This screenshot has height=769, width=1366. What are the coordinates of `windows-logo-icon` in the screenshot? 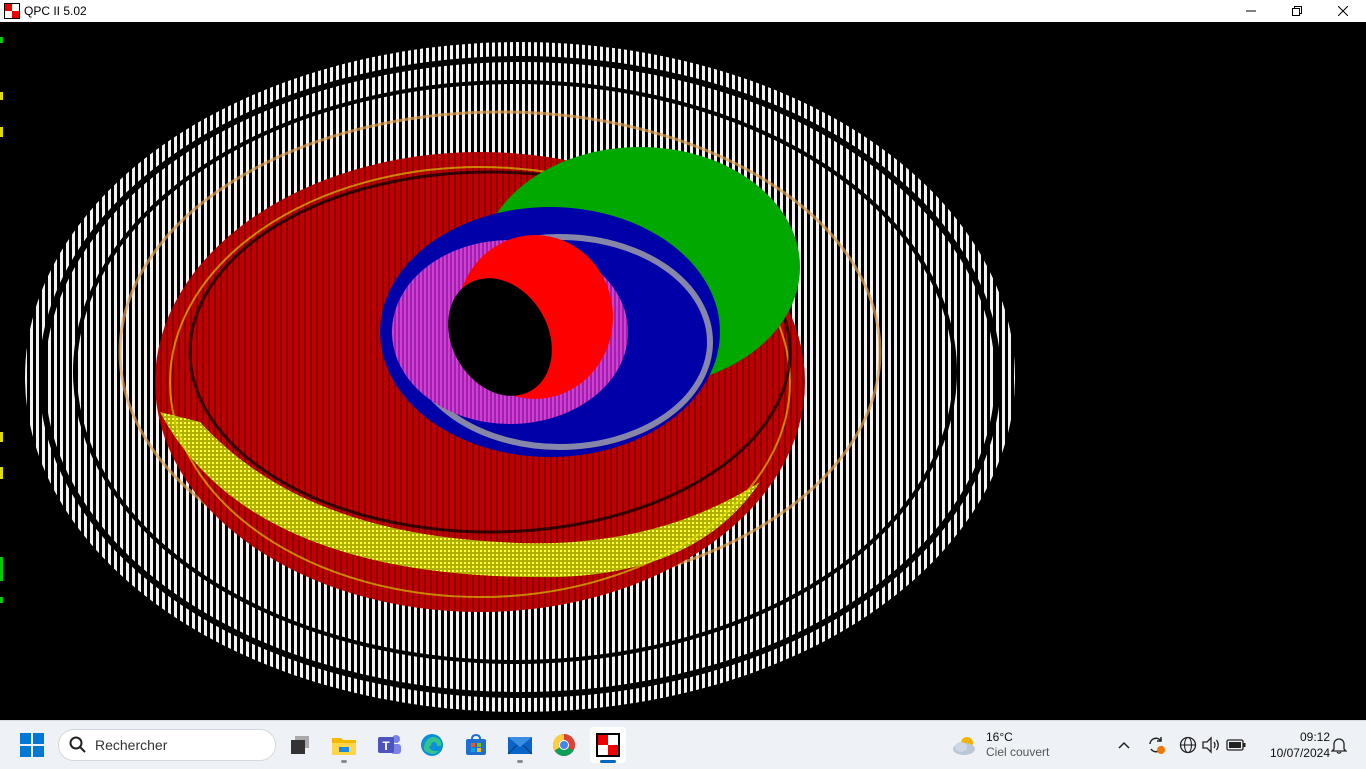 It's located at (32, 745).